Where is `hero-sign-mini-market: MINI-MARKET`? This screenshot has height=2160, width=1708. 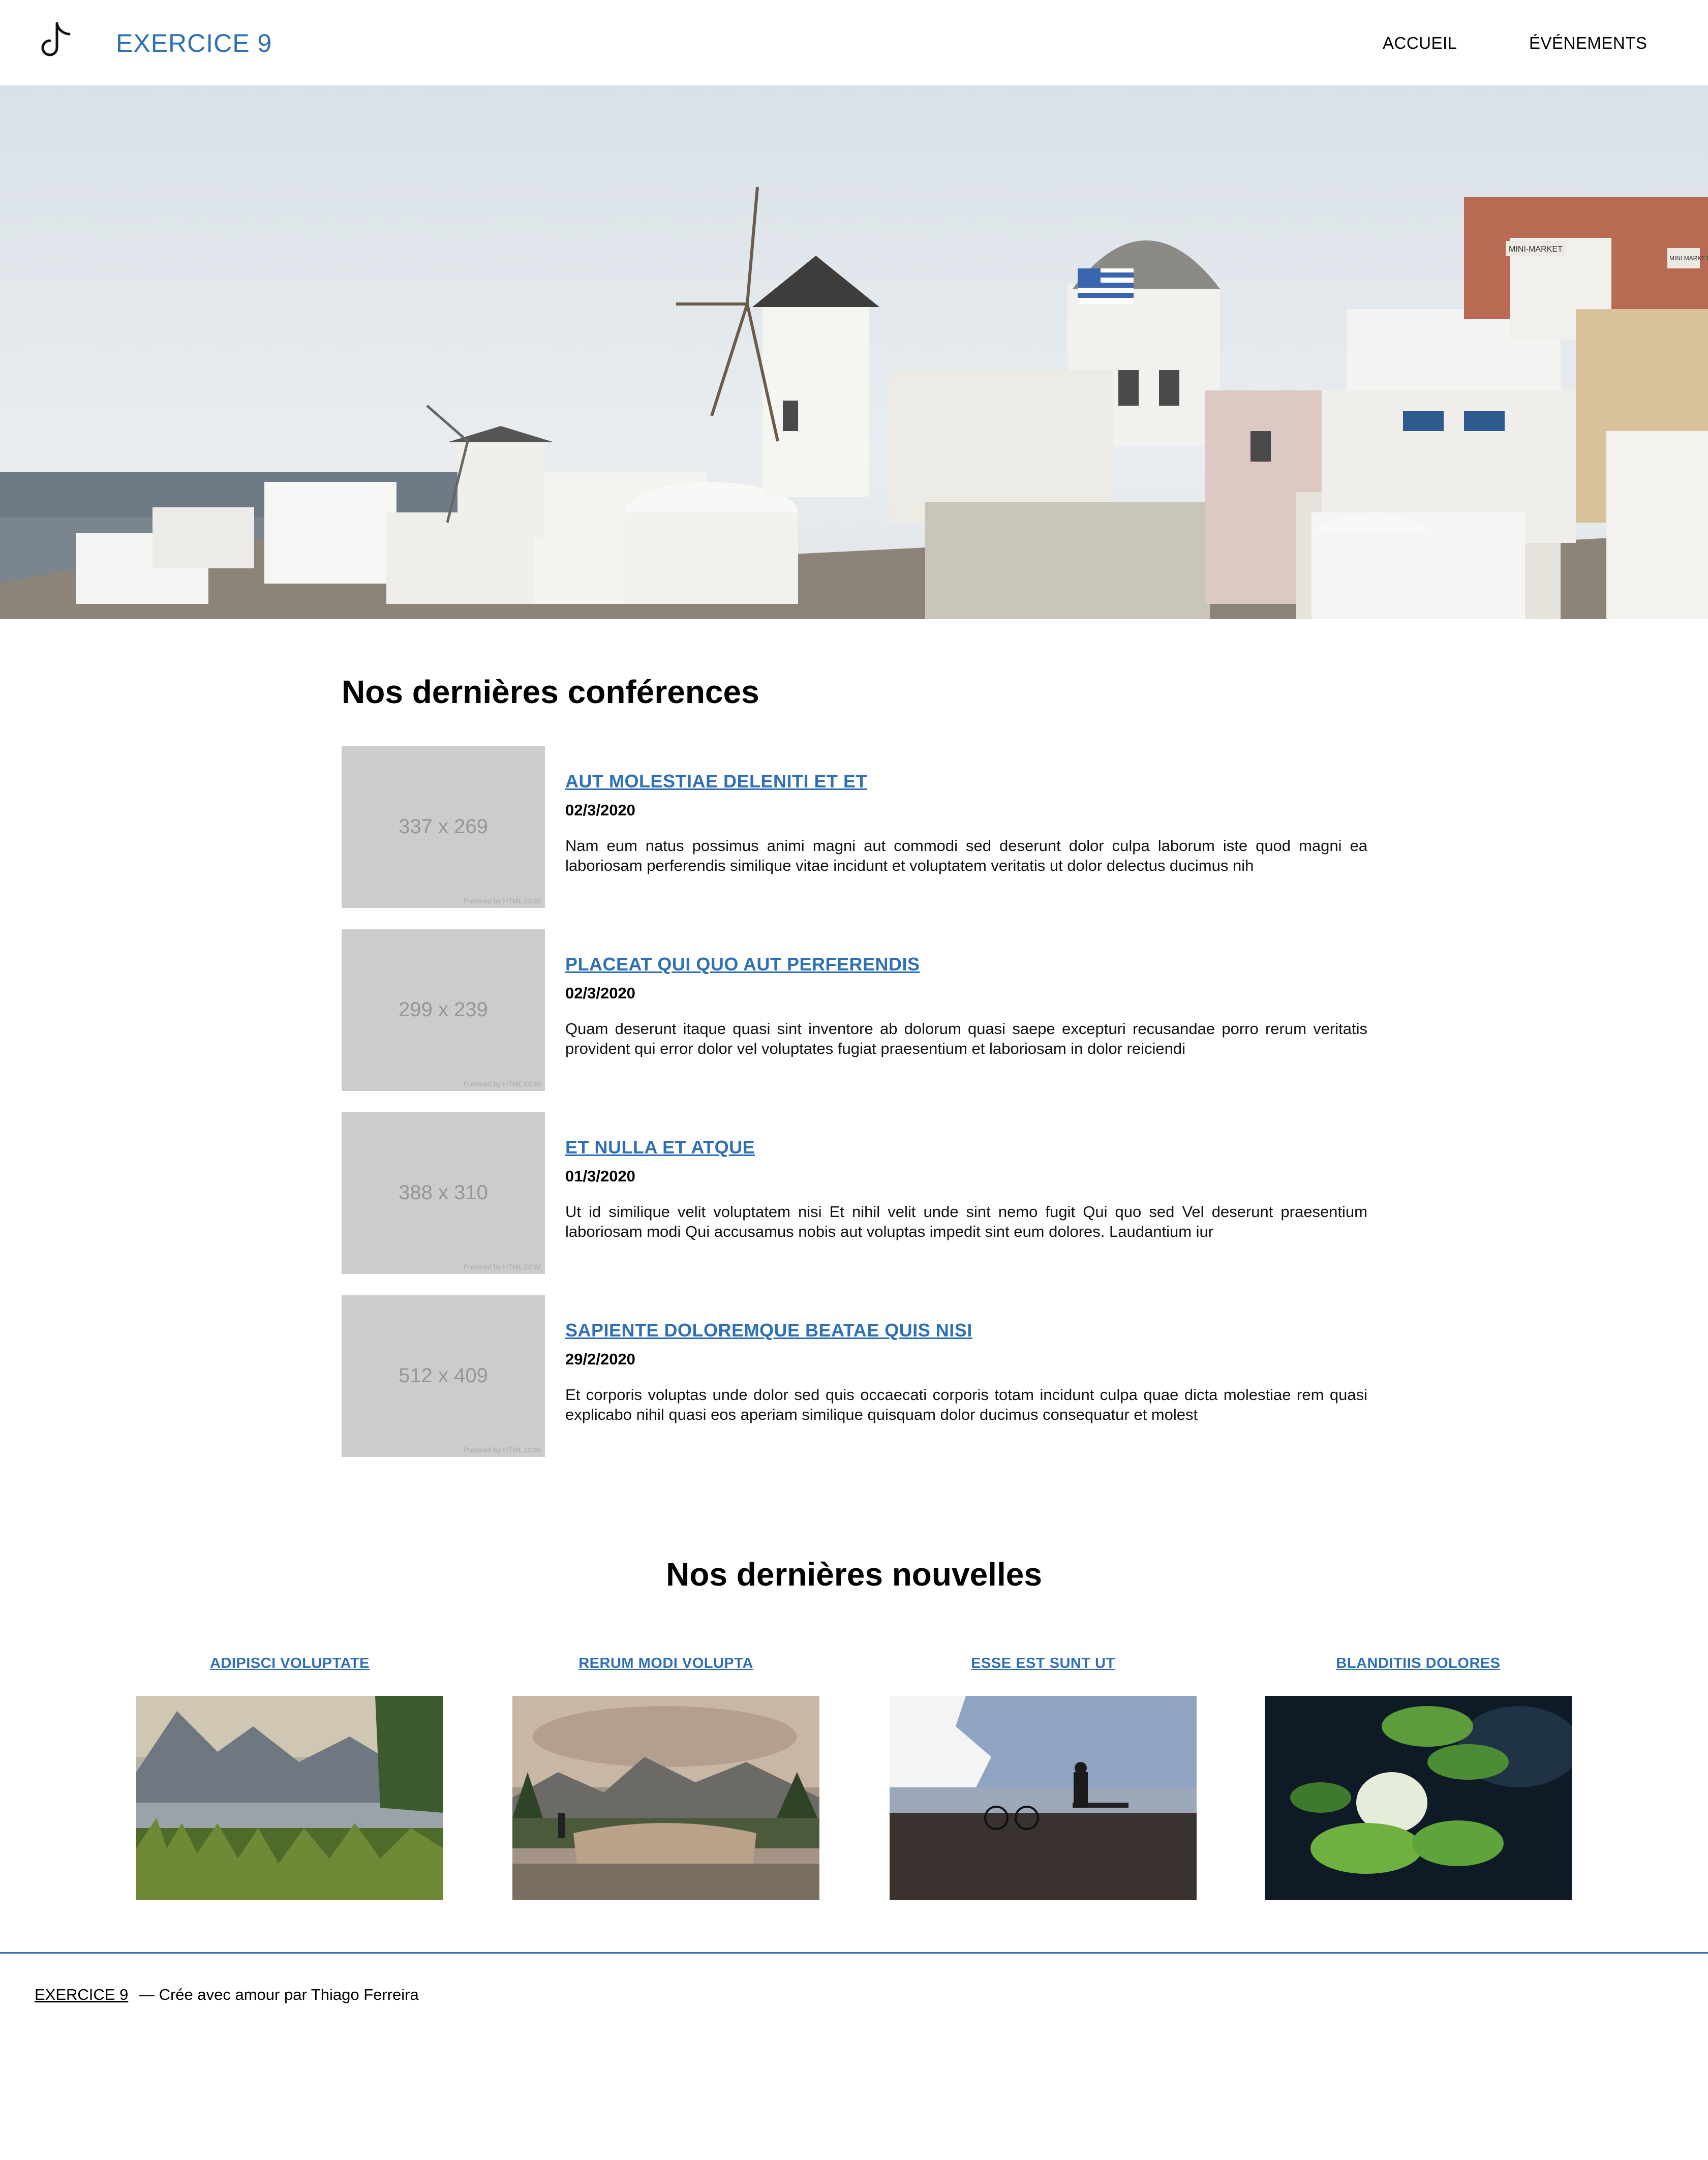 hero-sign-mini-market: MINI-MARKET is located at coordinates (1536, 249).